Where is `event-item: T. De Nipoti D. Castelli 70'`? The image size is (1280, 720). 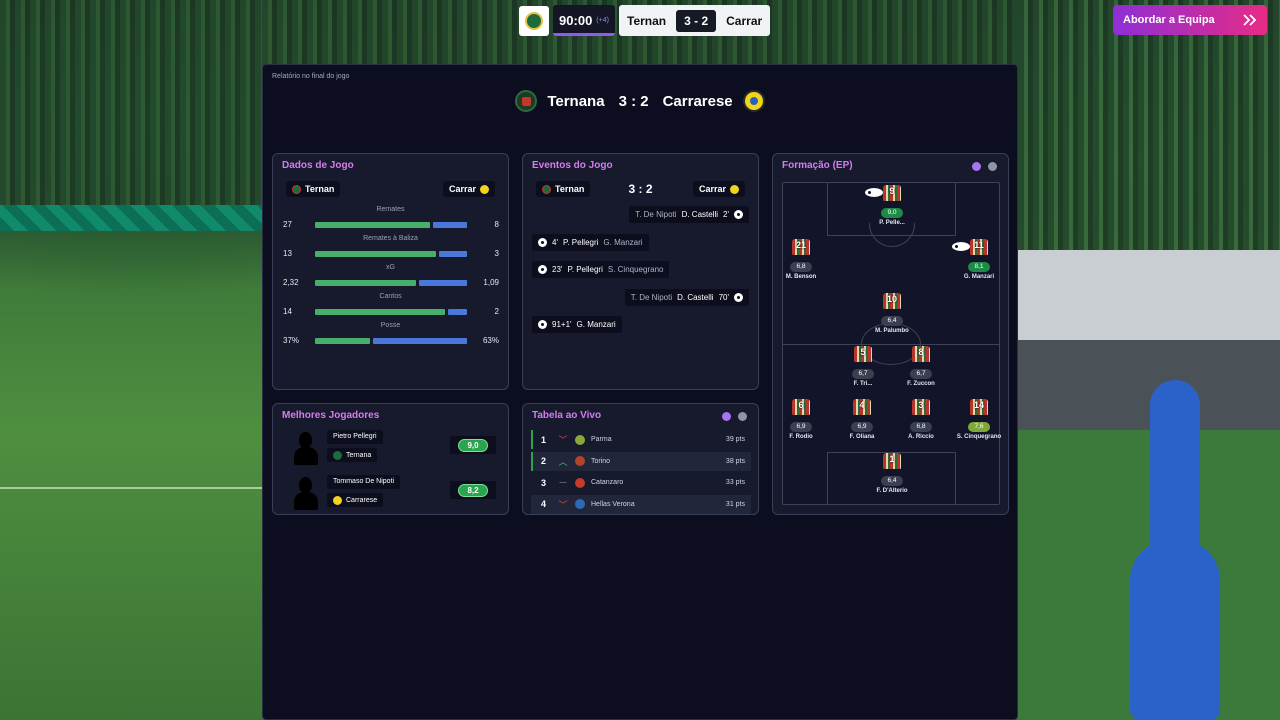 event-item: T. De Nipoti D. Castelli 70' is located at coordinates (686, 297).